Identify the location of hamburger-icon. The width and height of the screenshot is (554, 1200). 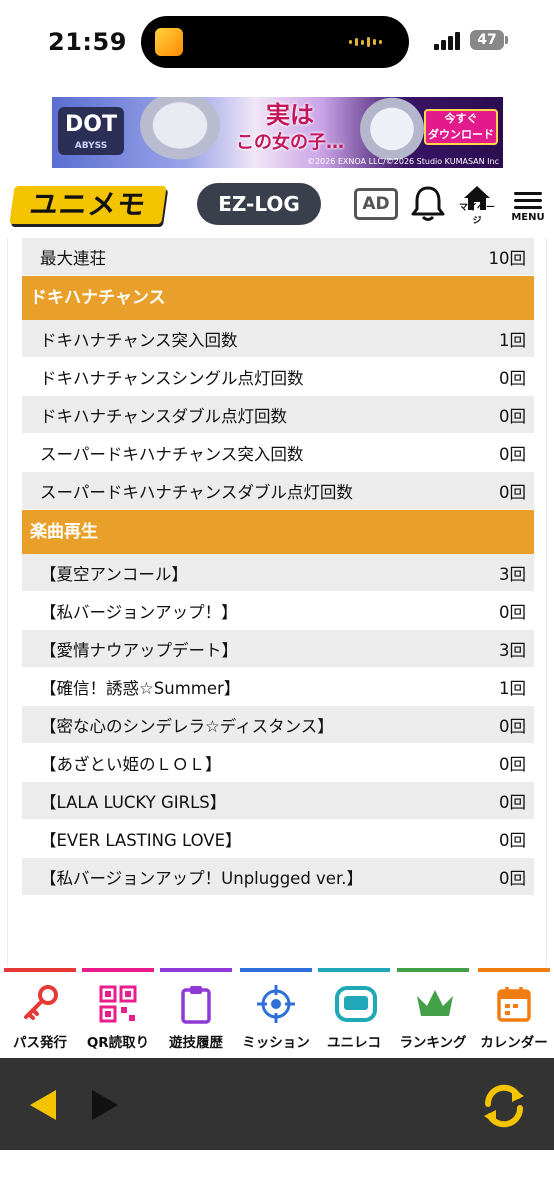
(528, 197).